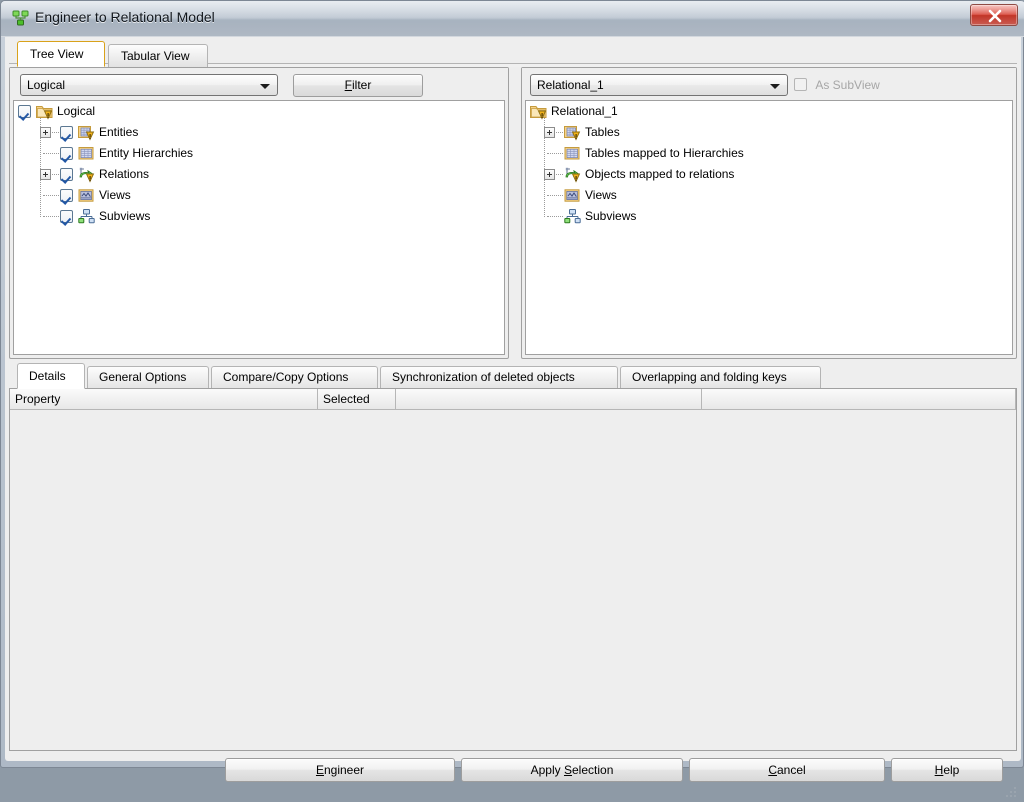  Describe the element at coordinates (124, 174) in the screenshot. I see `tree-node-label: Relations` at that location.